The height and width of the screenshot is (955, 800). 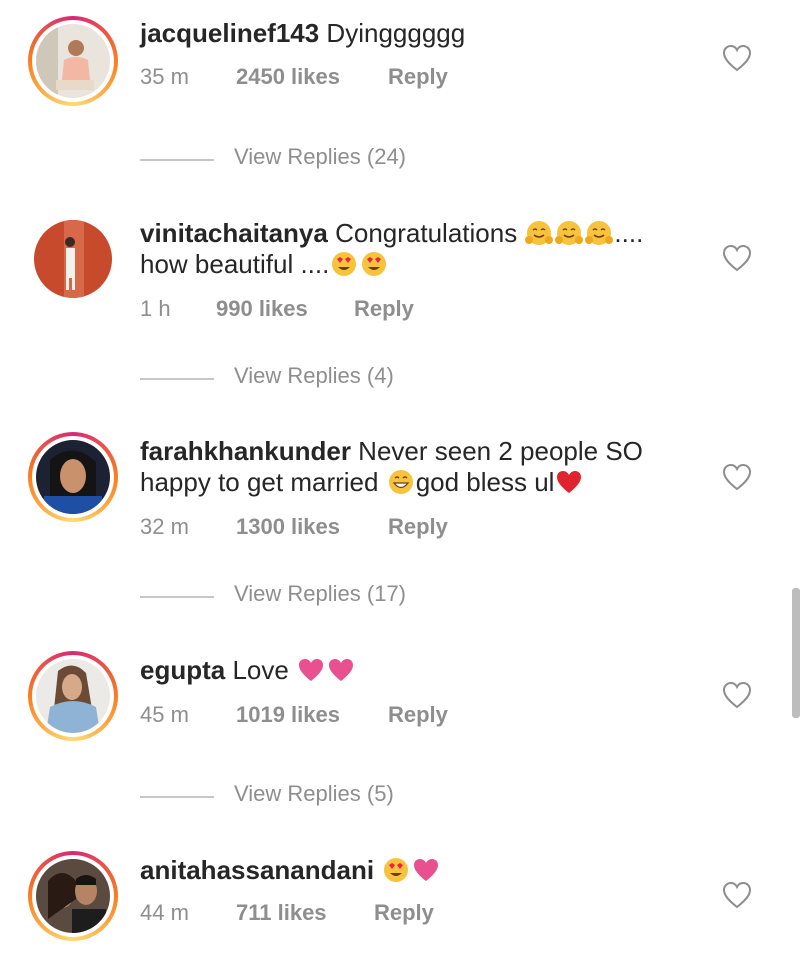 What do you see at coordinates (245, 451) in the screenshot?
I see `comment-username: farahkhankunder` at bounding box center [245, 451].